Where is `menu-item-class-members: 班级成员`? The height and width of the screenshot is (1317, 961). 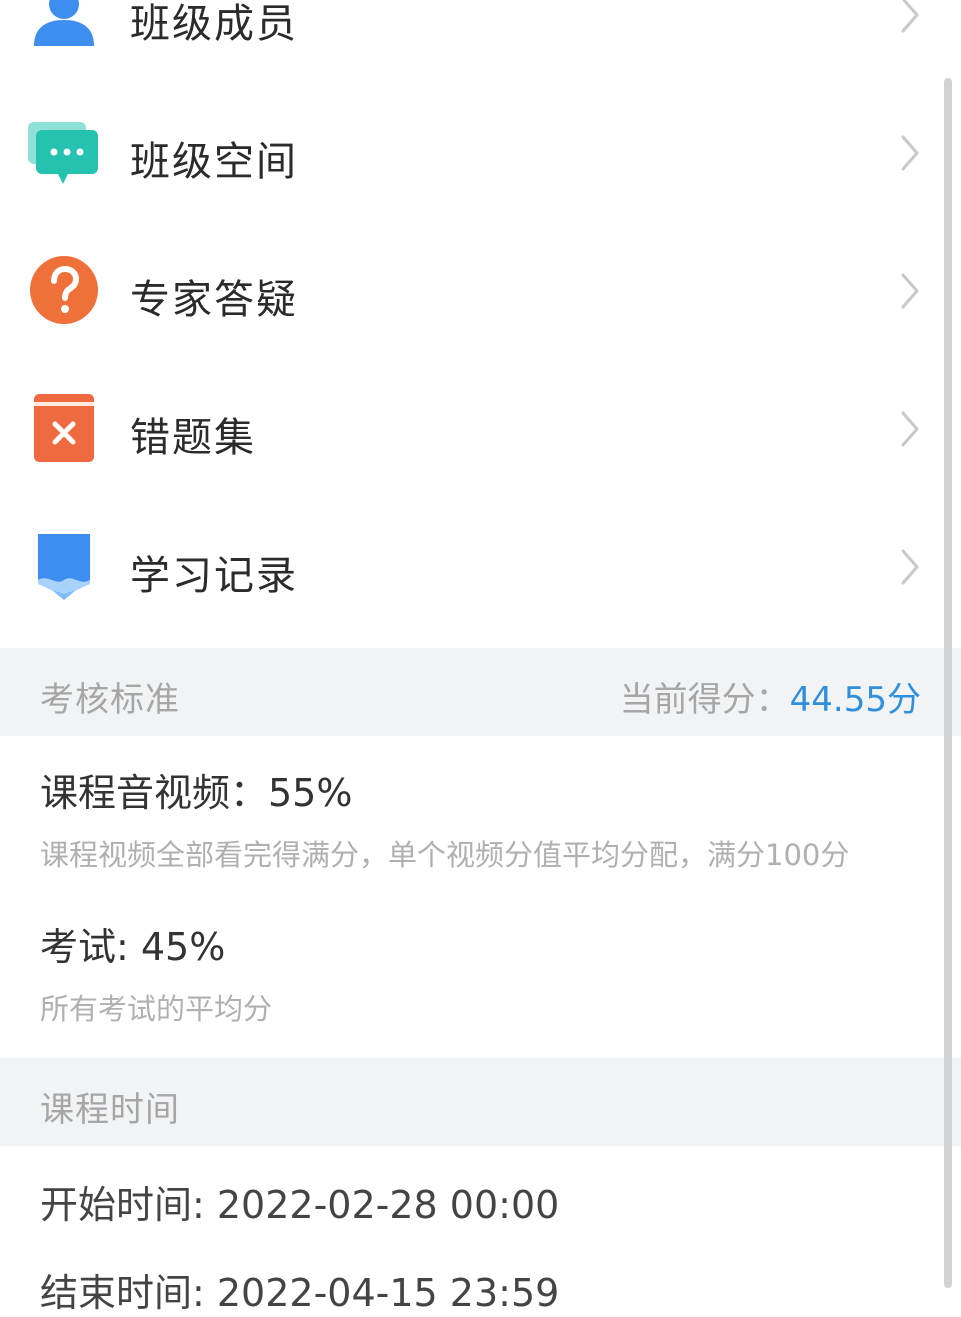 menu-item-class-members: 班级成员 is located at coordinates (480, 42).